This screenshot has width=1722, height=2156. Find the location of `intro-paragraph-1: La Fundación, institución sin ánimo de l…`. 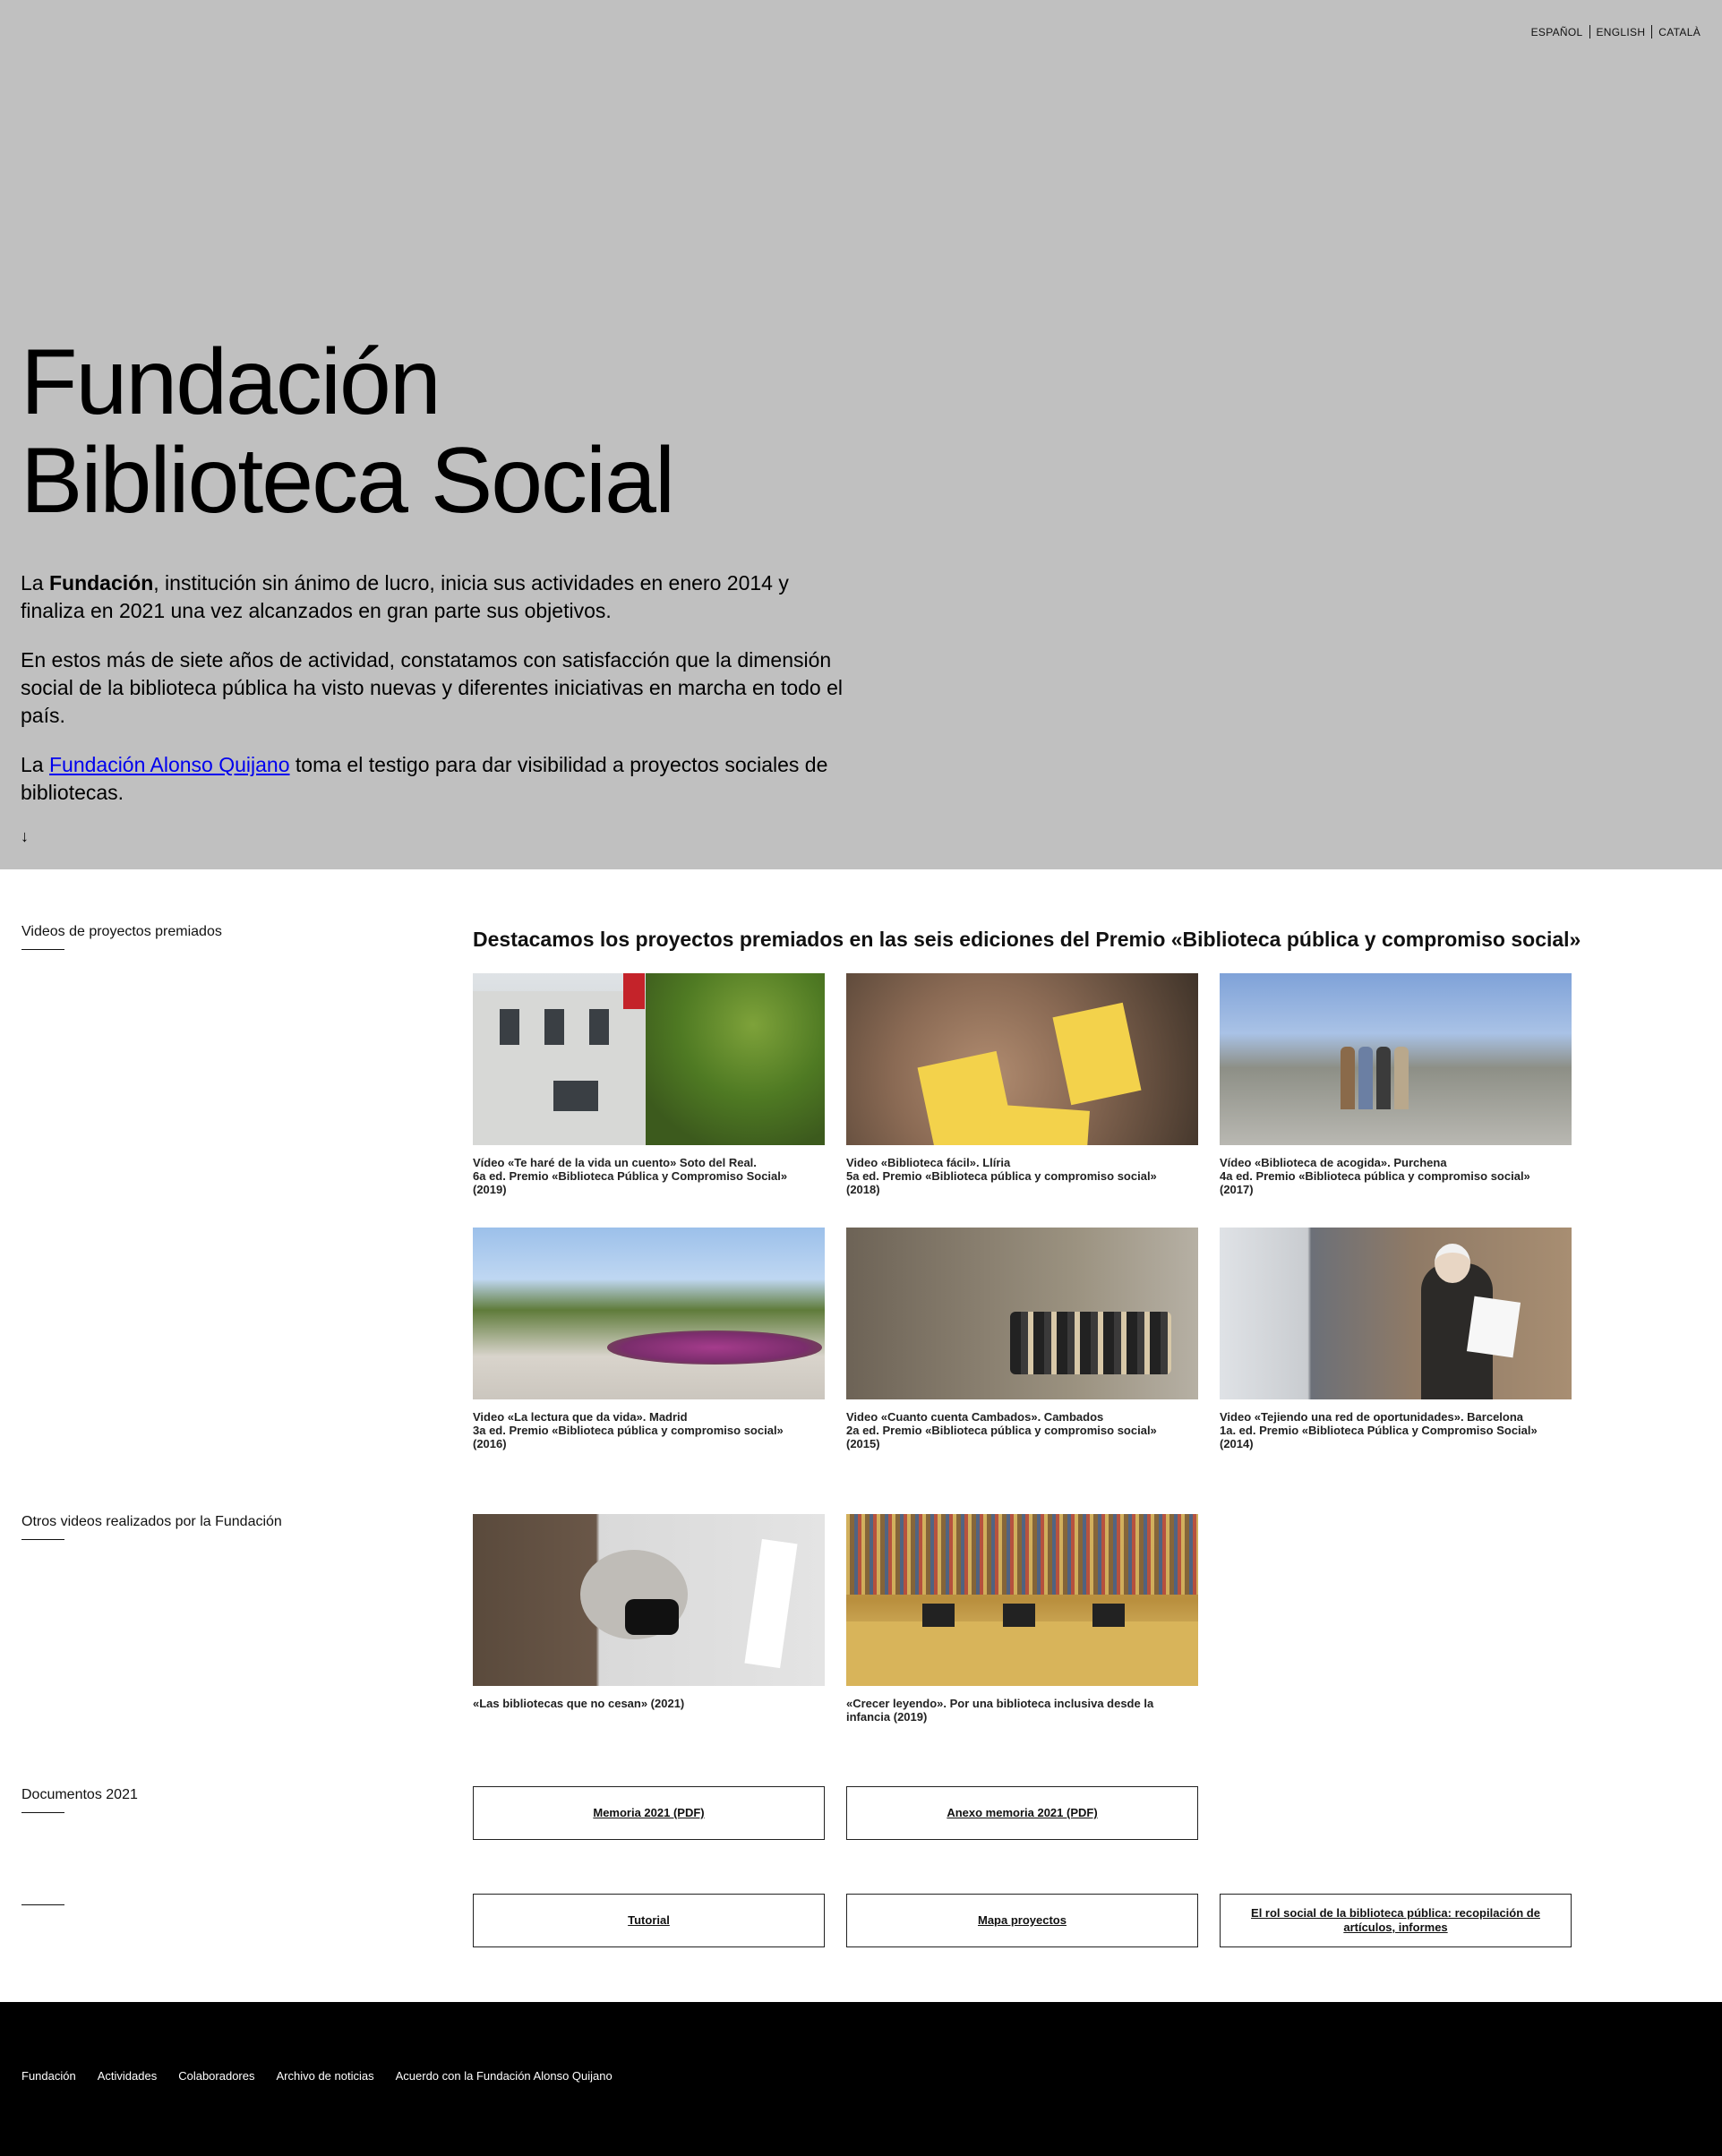

intro-paragraph-1: La Fundación, institución sin ánimo de l… is located at coordinates (432, 597).